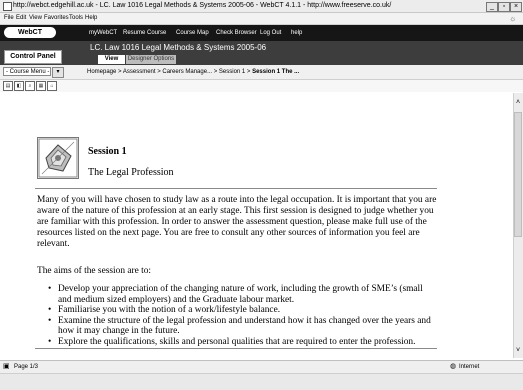  I want to click on restore-button: ▫, so click(504, 7).